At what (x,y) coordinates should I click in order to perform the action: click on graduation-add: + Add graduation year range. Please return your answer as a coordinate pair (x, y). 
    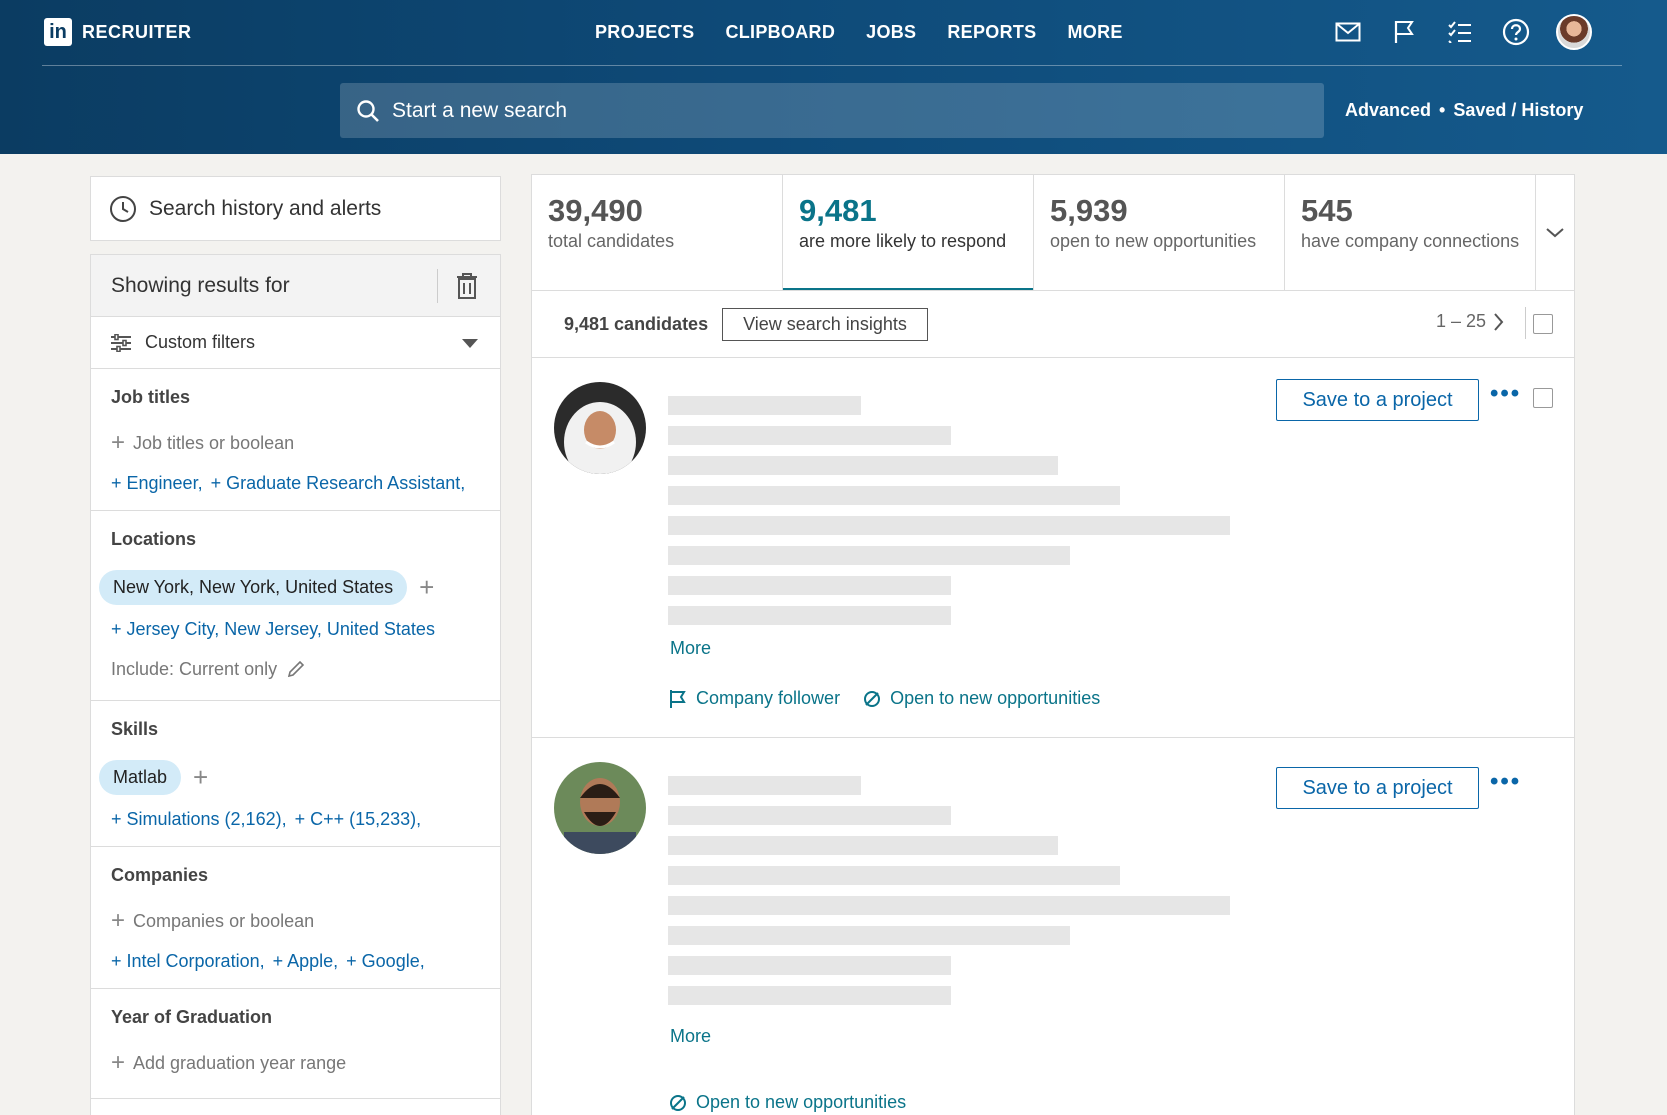
    Looking at the image, I should click on (295, 1063).